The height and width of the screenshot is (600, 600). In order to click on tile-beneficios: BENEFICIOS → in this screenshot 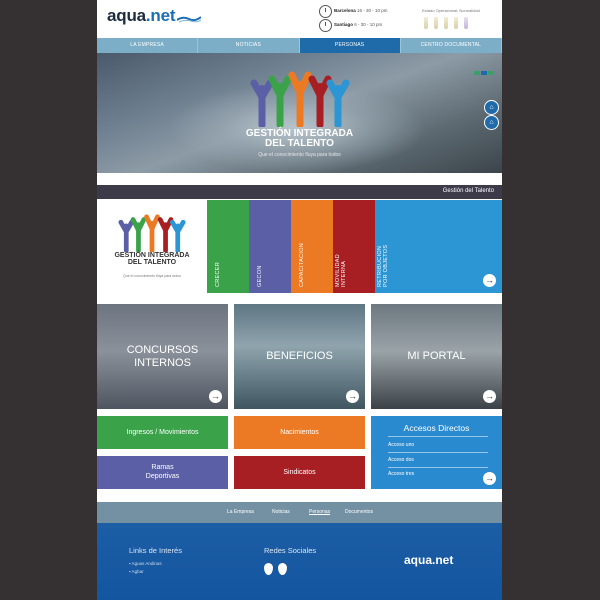, I will do `click(299, 356)`.